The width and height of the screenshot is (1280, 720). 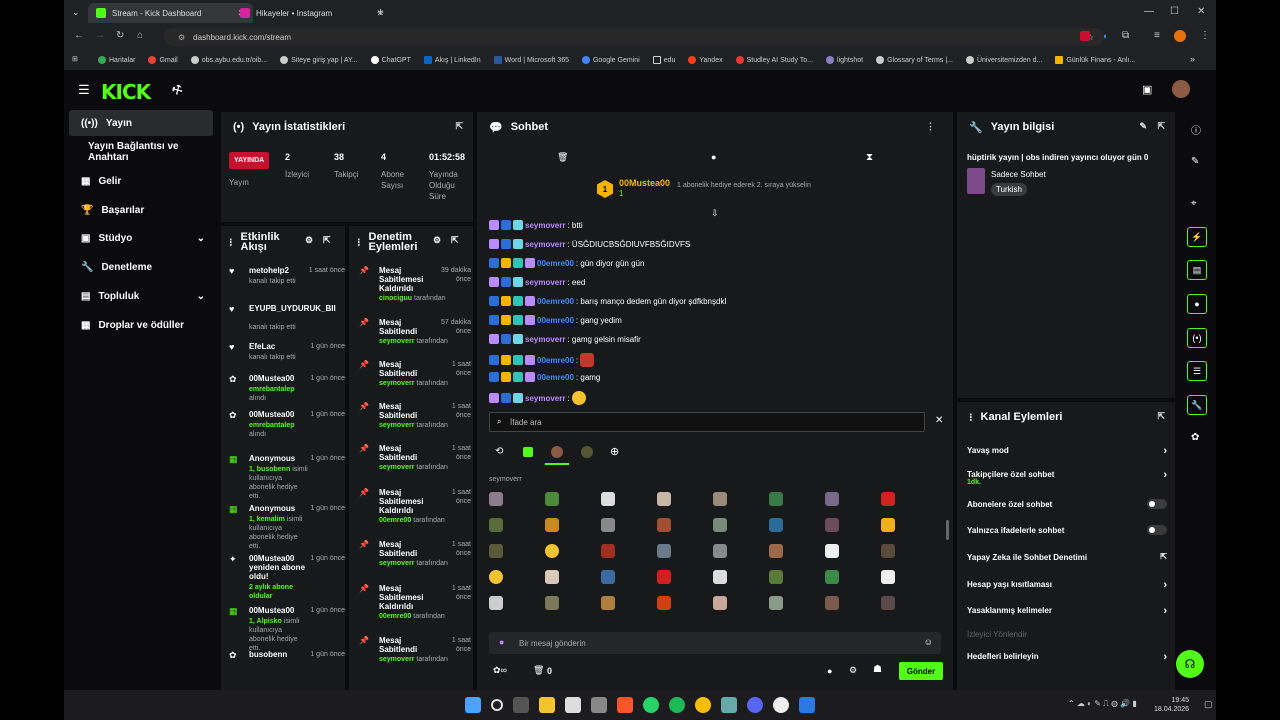 I want to click on more-options-icon: ⋮, so click(x=930, y=126).